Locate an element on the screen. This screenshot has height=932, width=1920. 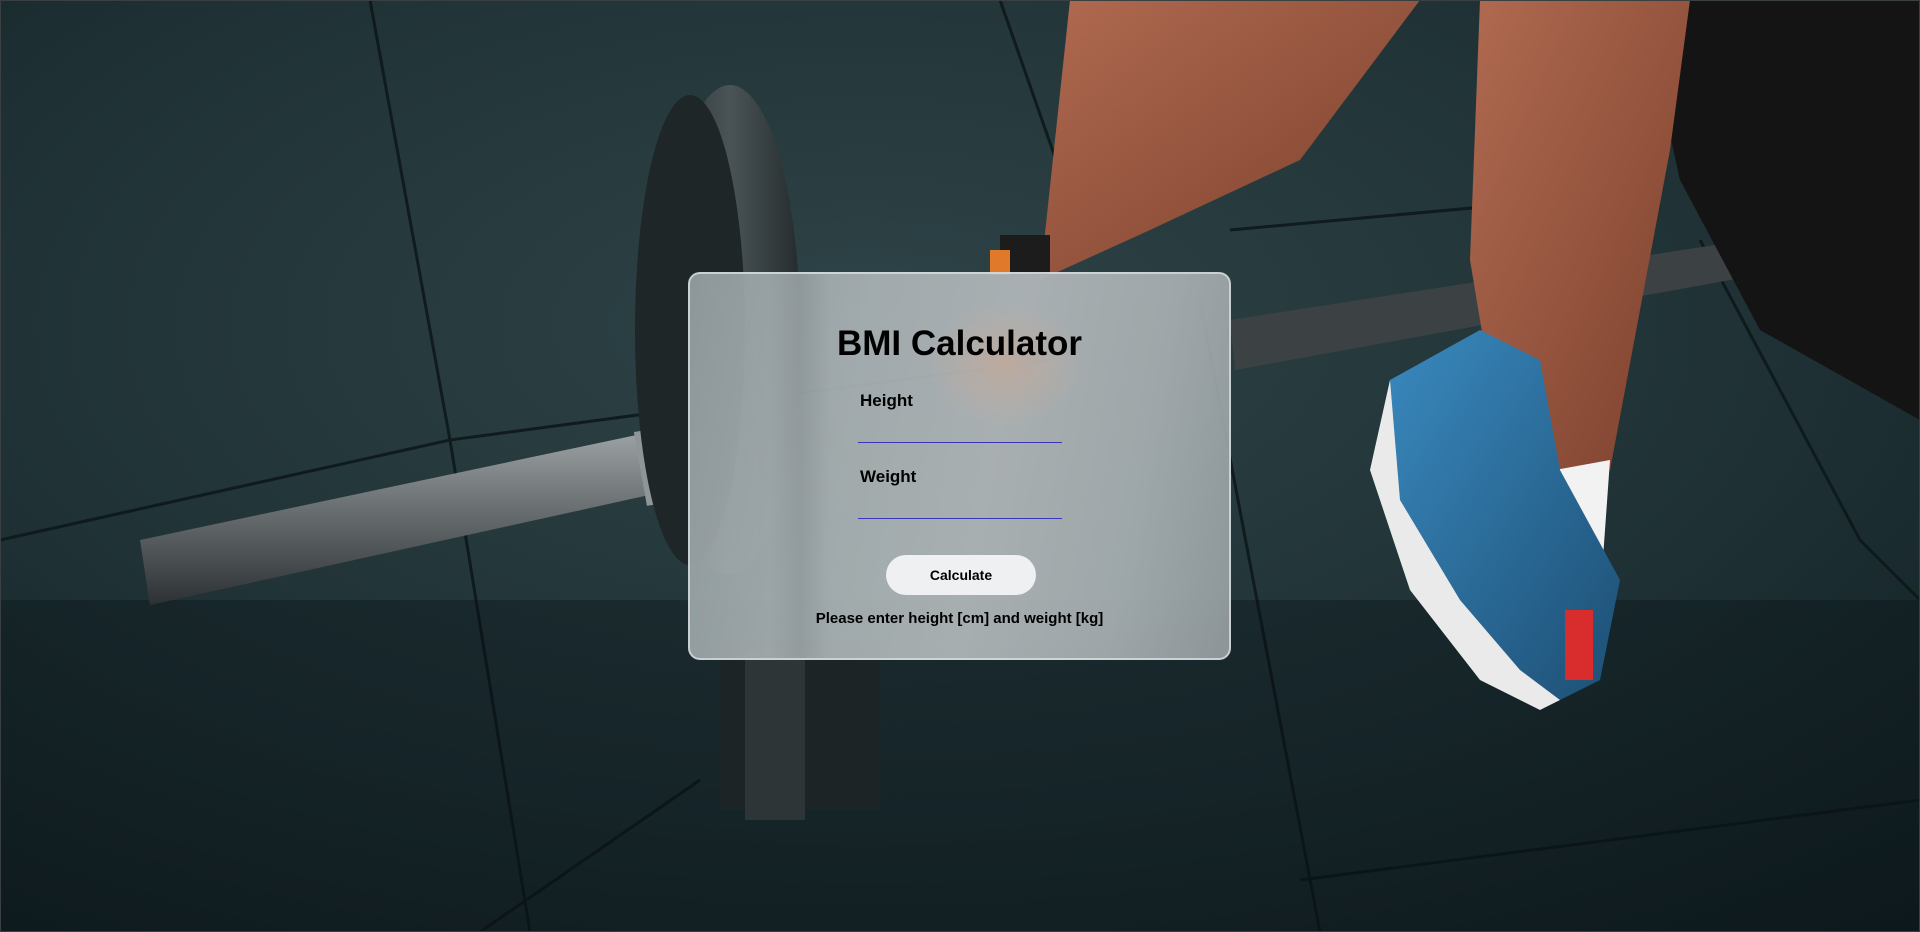
height-input is located at coordinates (960, 430).